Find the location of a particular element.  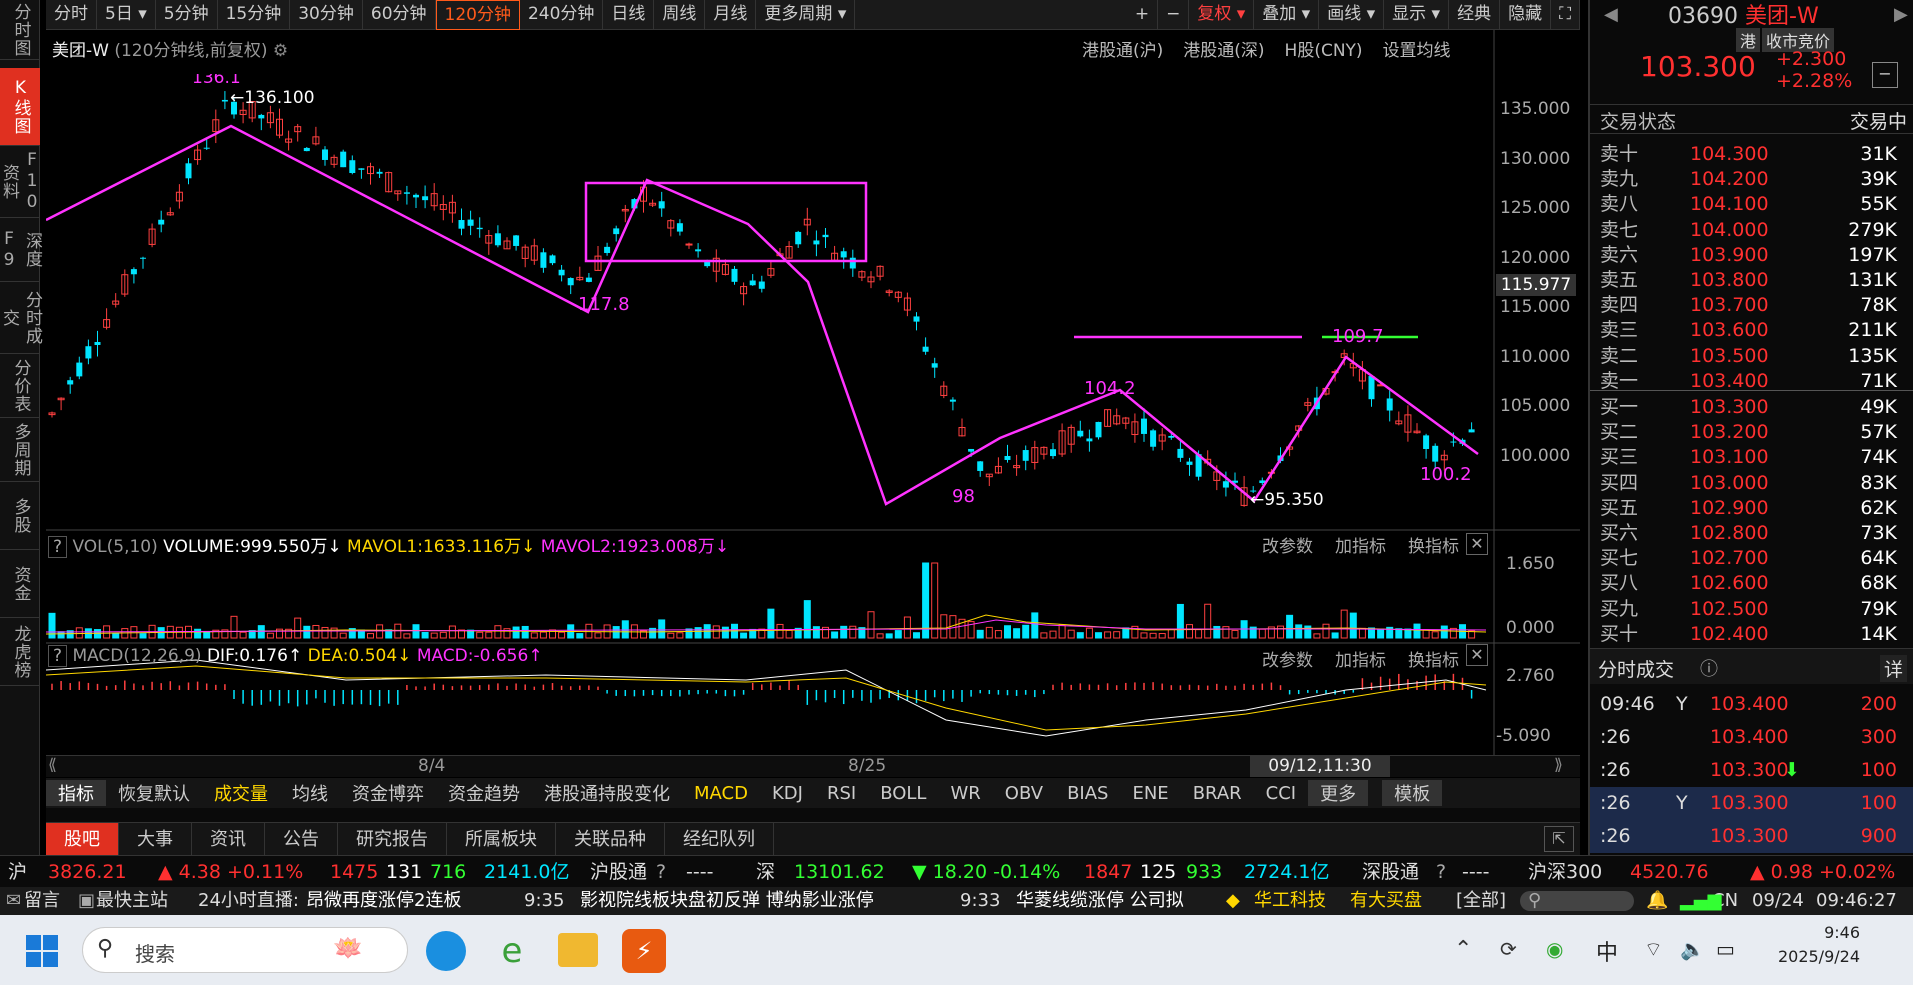

order-row: 买五 102.900 62K is located at coordinates (1751, 508).